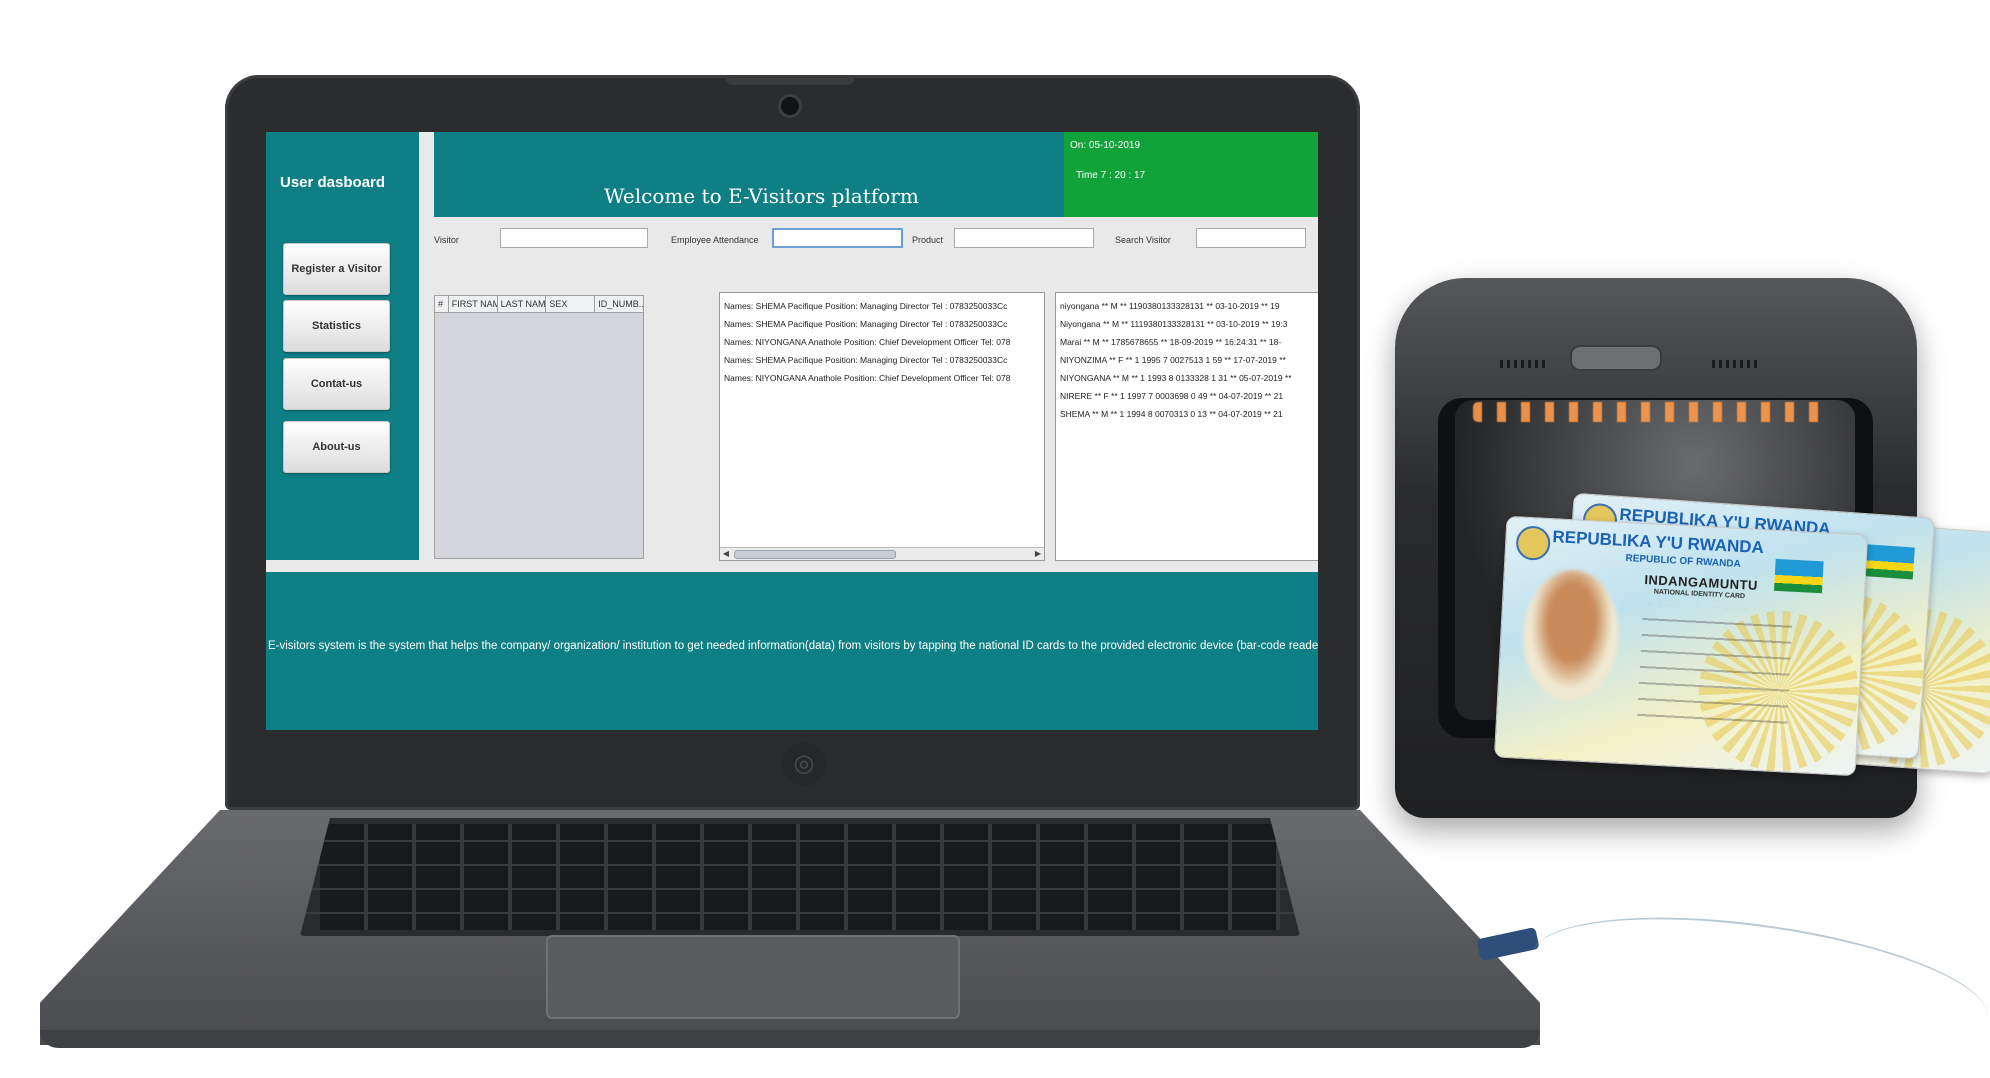 The width and height of the screenshot is (1990, 1078). Describe the element at coordinates (837, 238) in the screenshot. I see `attendance-input` at that location.